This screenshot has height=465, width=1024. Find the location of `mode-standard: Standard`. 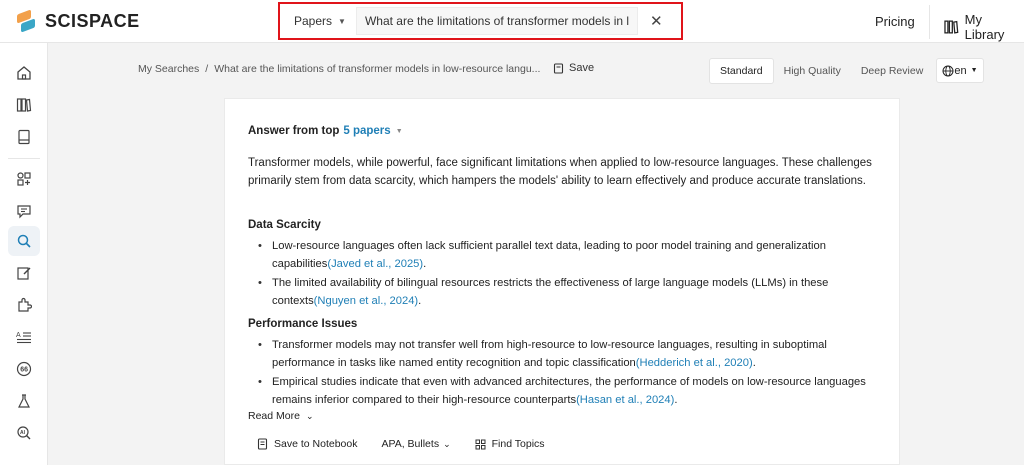

mode-standard: Standard is located at coordinates (741, 70).